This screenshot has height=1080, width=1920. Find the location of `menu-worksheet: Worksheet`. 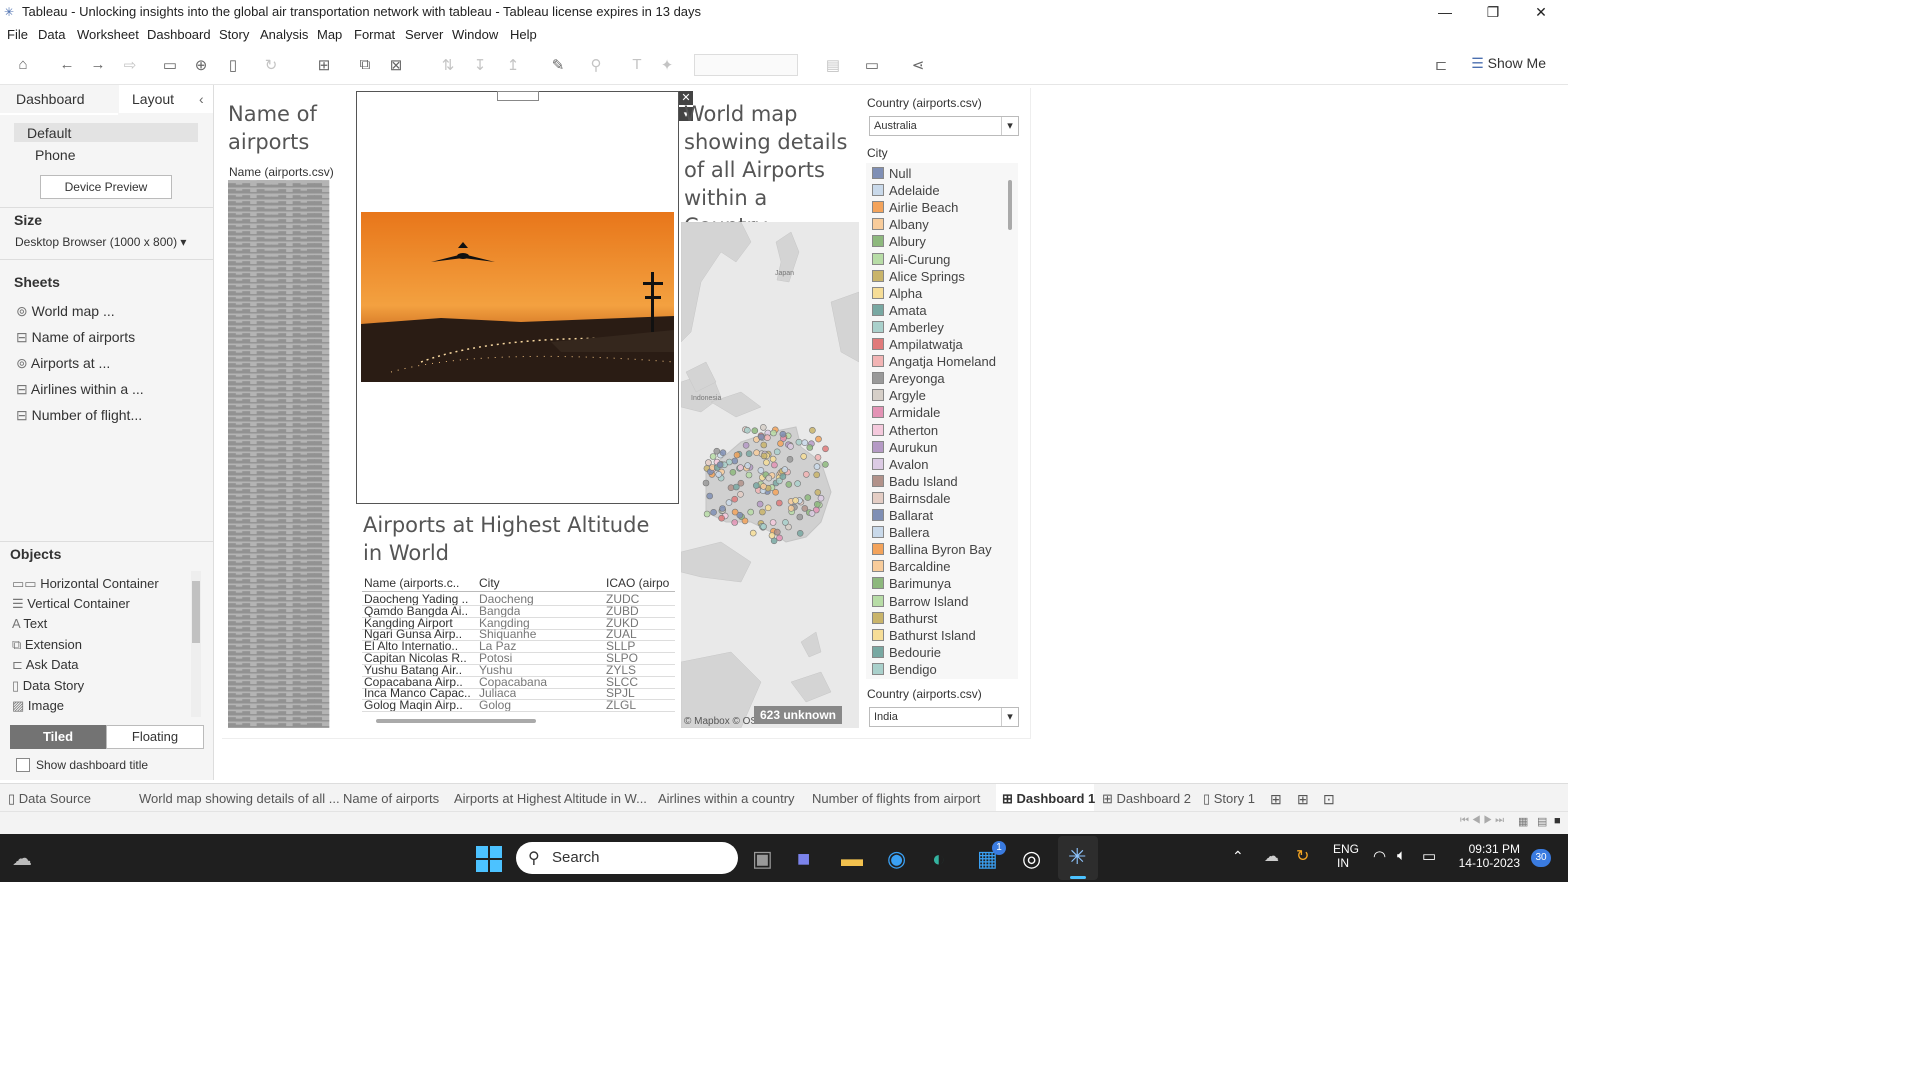

menu-worksheet: Worksheet is located at coordinates (108, 34).